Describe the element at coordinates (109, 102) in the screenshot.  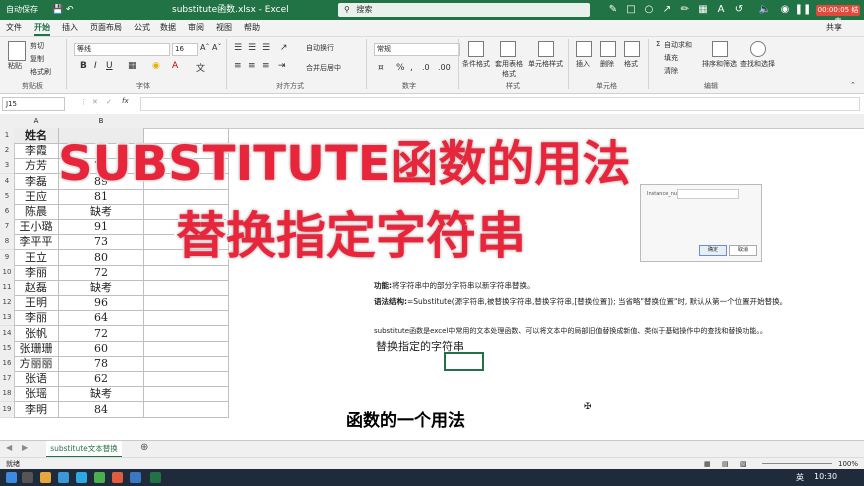
I see `enter-icon: ✓` at that location.